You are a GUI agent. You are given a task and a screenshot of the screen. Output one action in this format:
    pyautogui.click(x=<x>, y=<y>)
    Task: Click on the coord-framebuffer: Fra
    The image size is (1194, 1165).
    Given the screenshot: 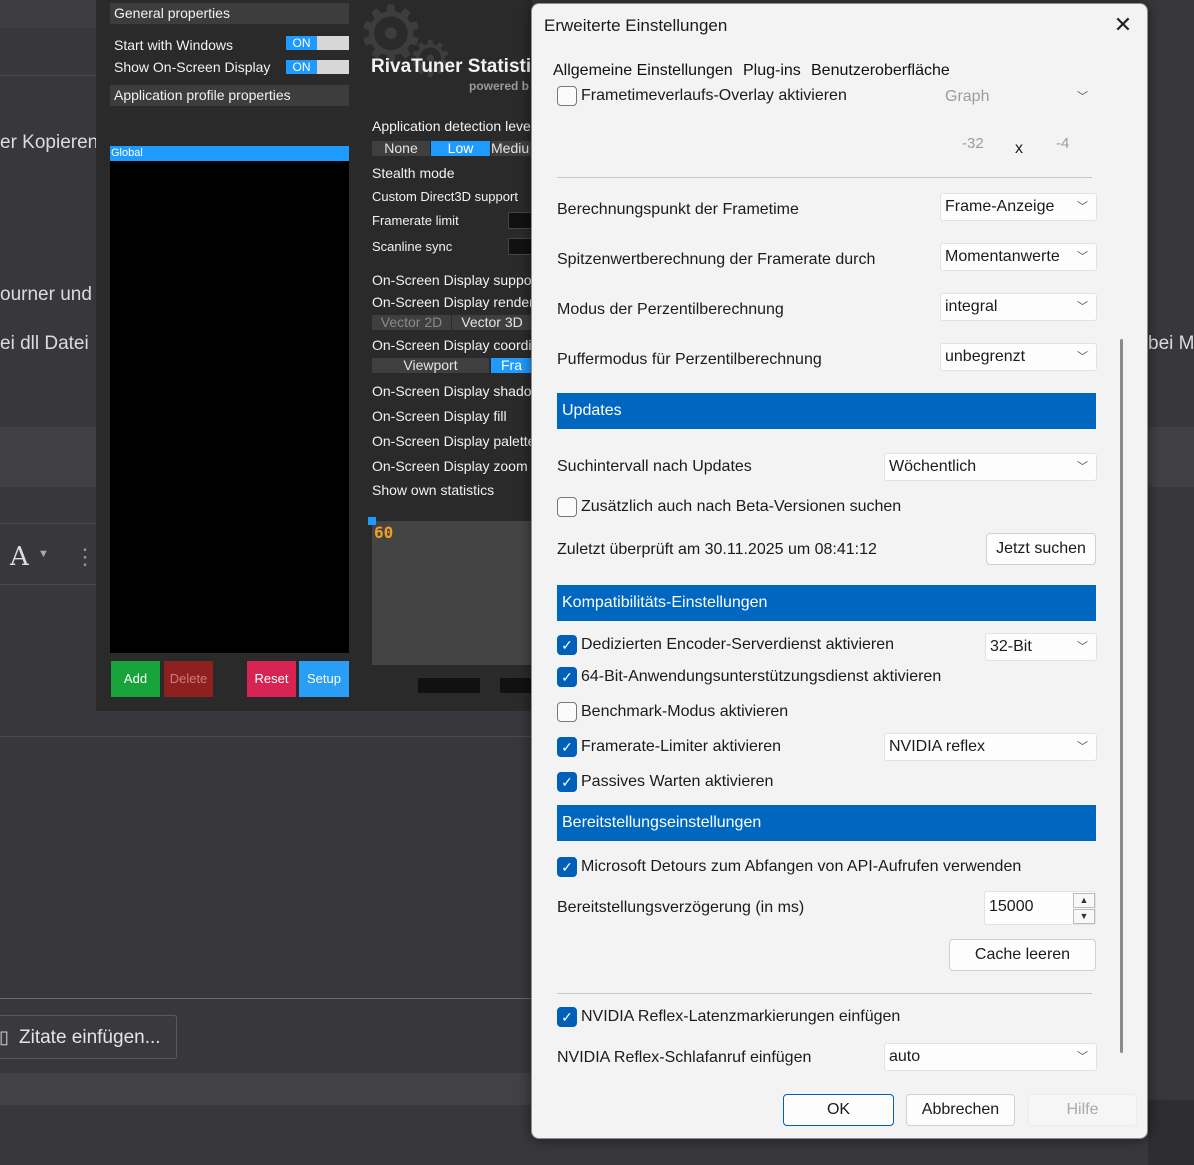 What is the action you would take?
    pyautogui.click(x=511, y=365)
    